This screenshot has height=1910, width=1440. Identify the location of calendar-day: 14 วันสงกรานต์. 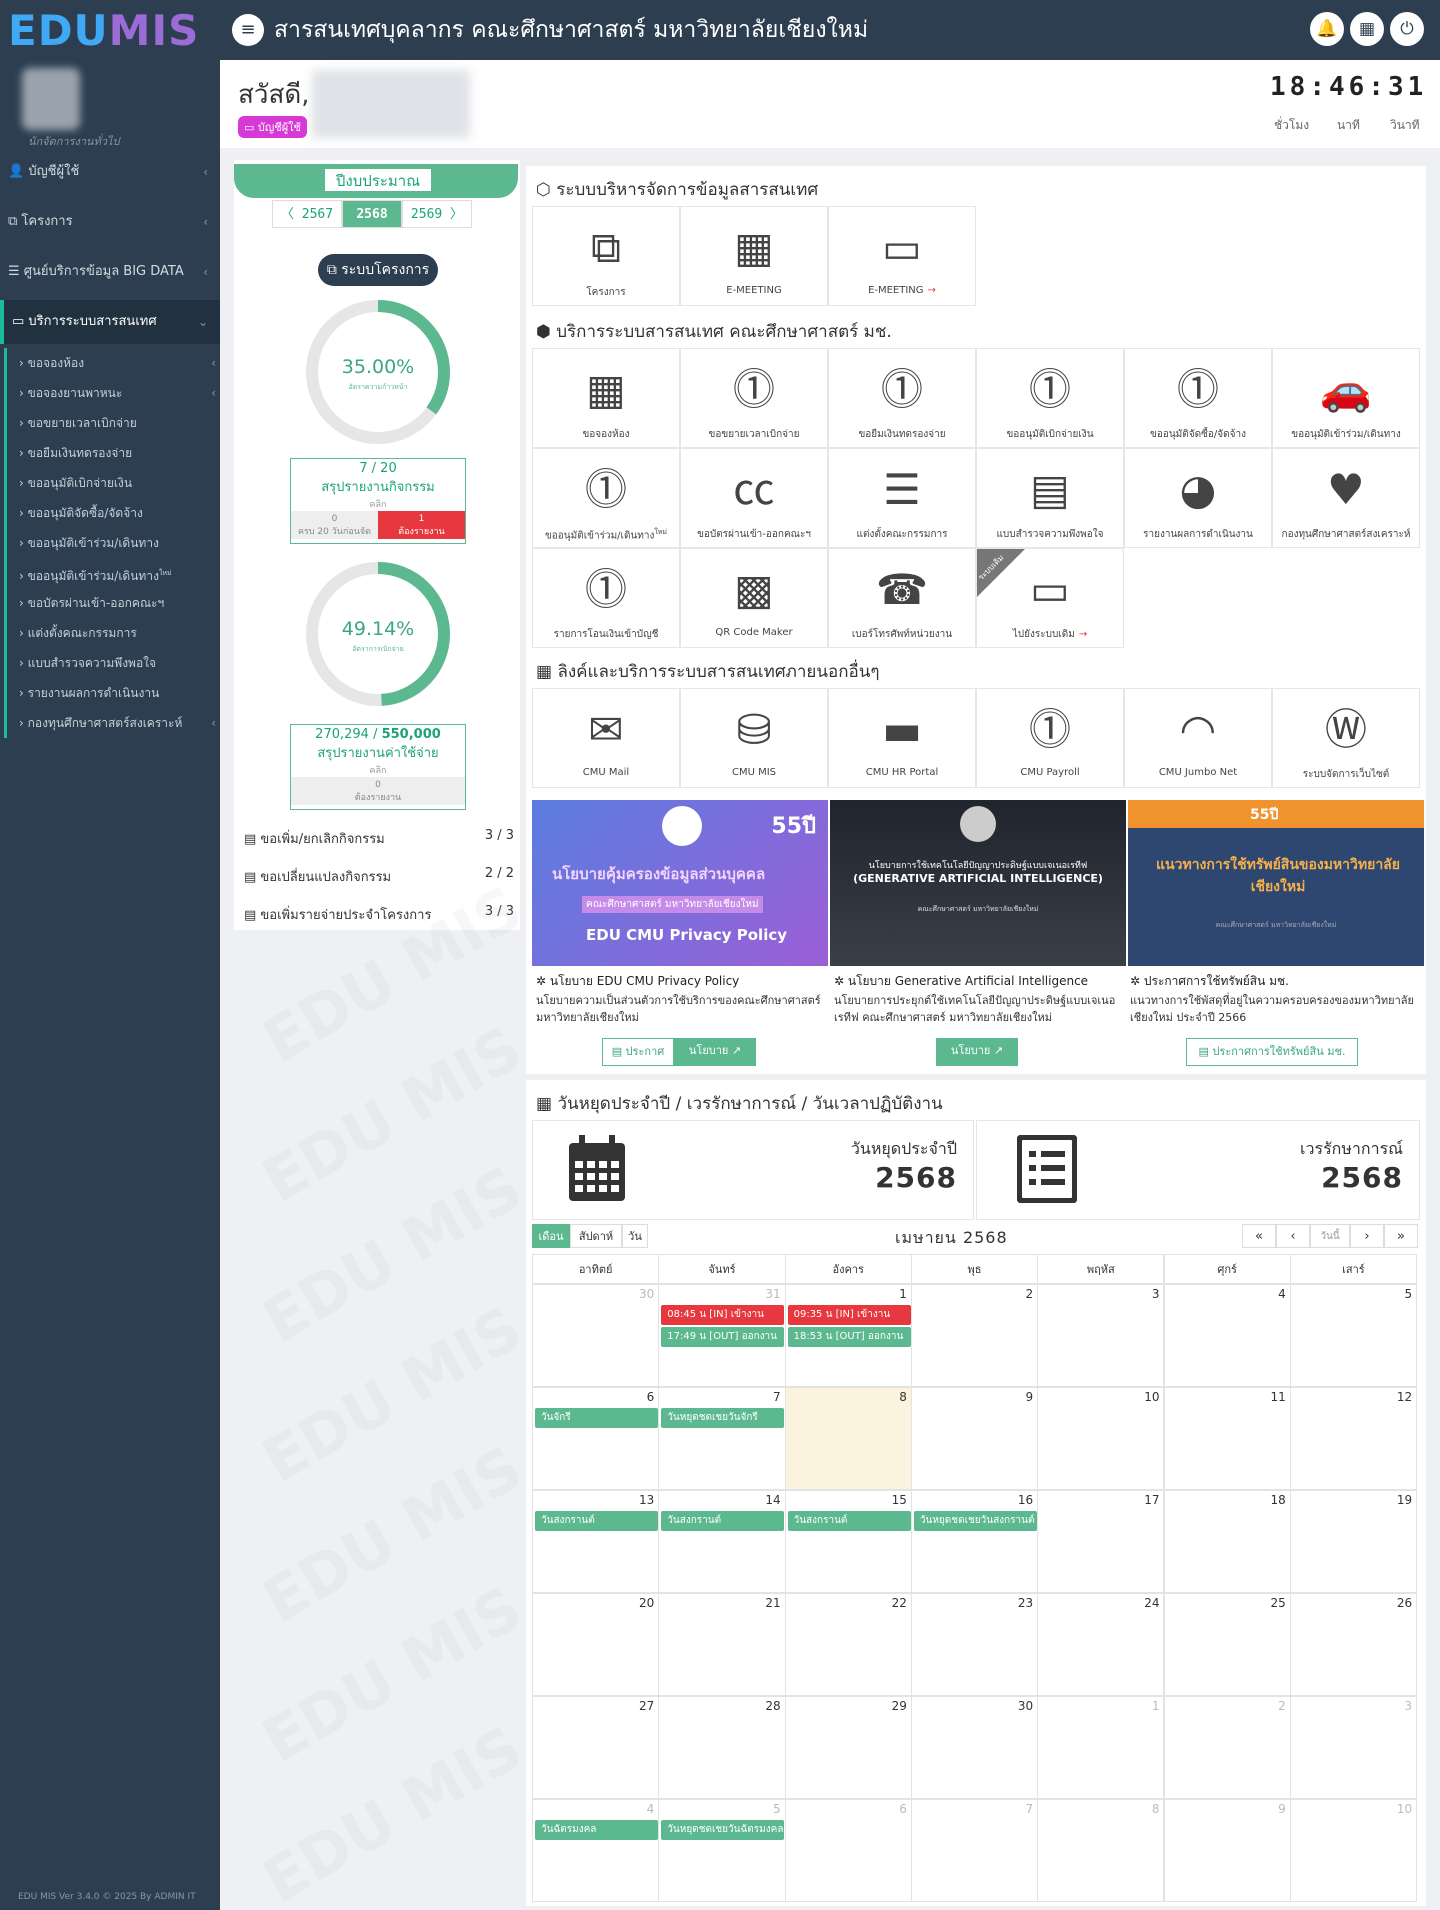
(722, 1541).